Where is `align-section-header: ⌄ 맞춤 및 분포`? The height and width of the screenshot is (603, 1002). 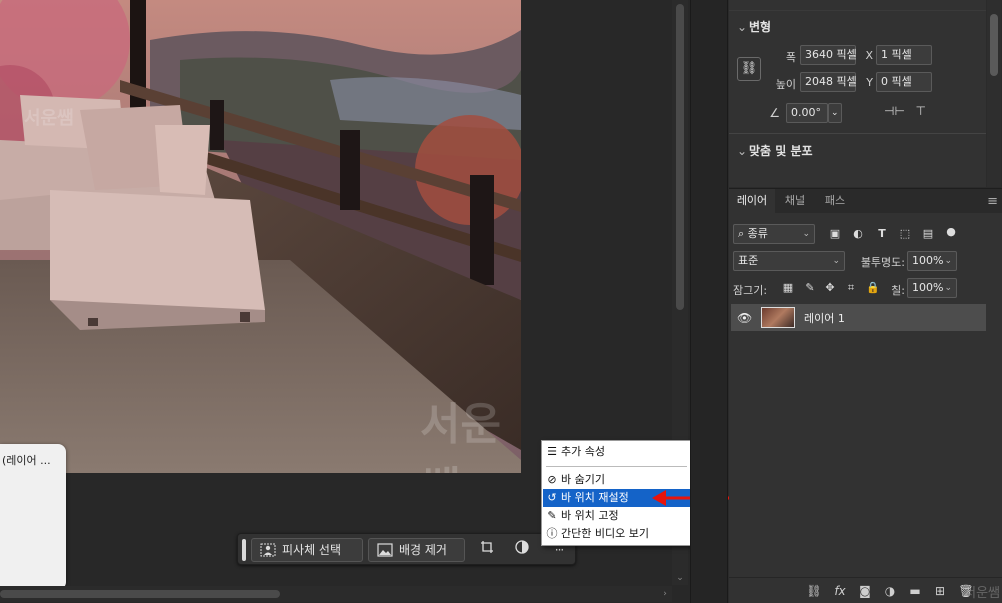 align-section-header: ⌄ 맞춤 및 분포 is located at coordinates (775, 150).